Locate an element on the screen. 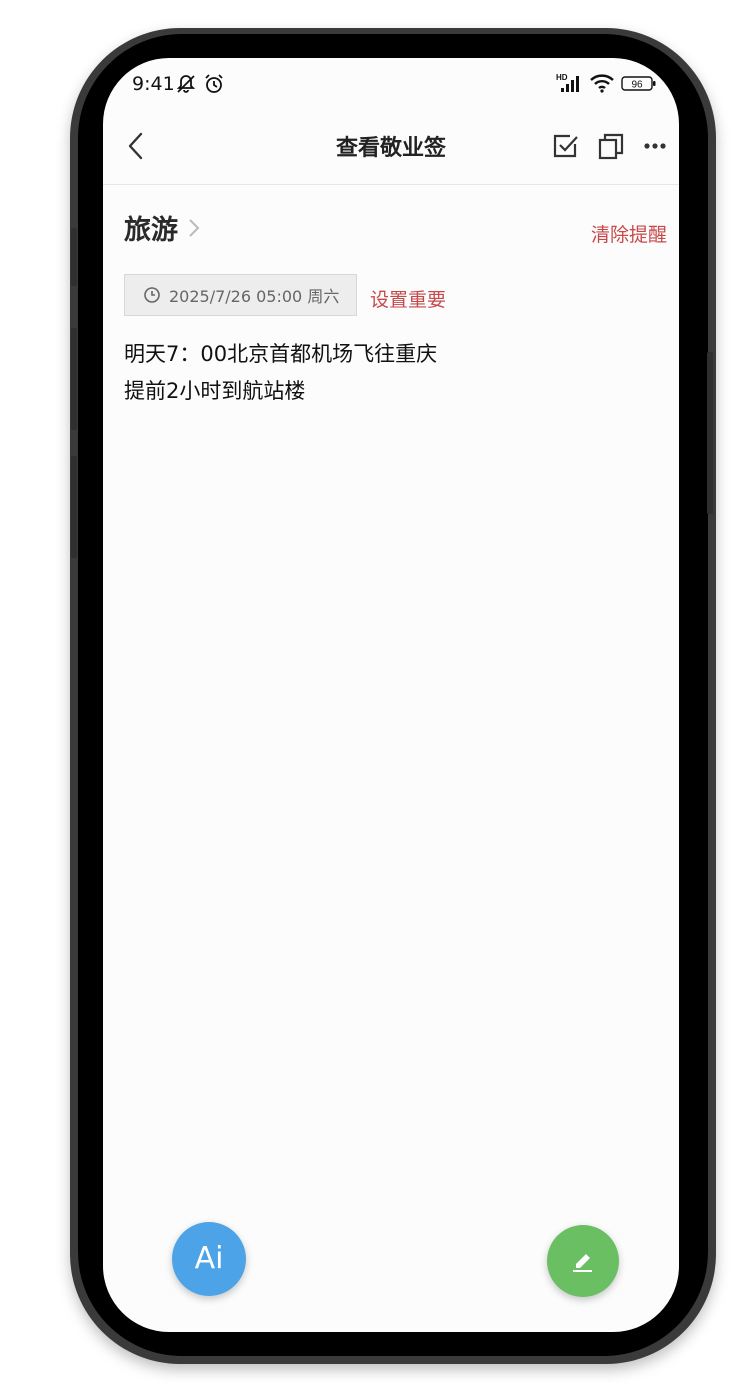 This screenshot has height=1383, width=754. signal-icon: HD is located at coordinates (570, 85).